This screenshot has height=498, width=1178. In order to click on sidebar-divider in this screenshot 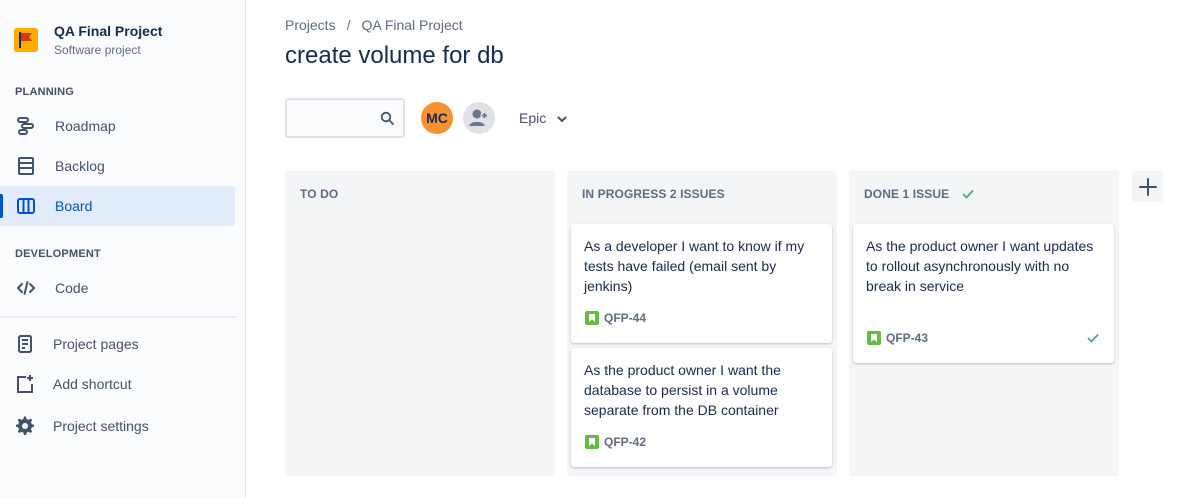, I will do `click(118, 317)`.